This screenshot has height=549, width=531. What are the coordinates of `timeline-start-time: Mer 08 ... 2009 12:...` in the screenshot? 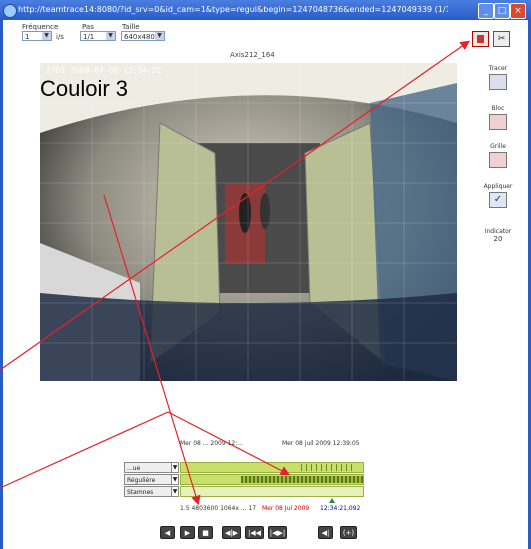 It's located at (211, 443).